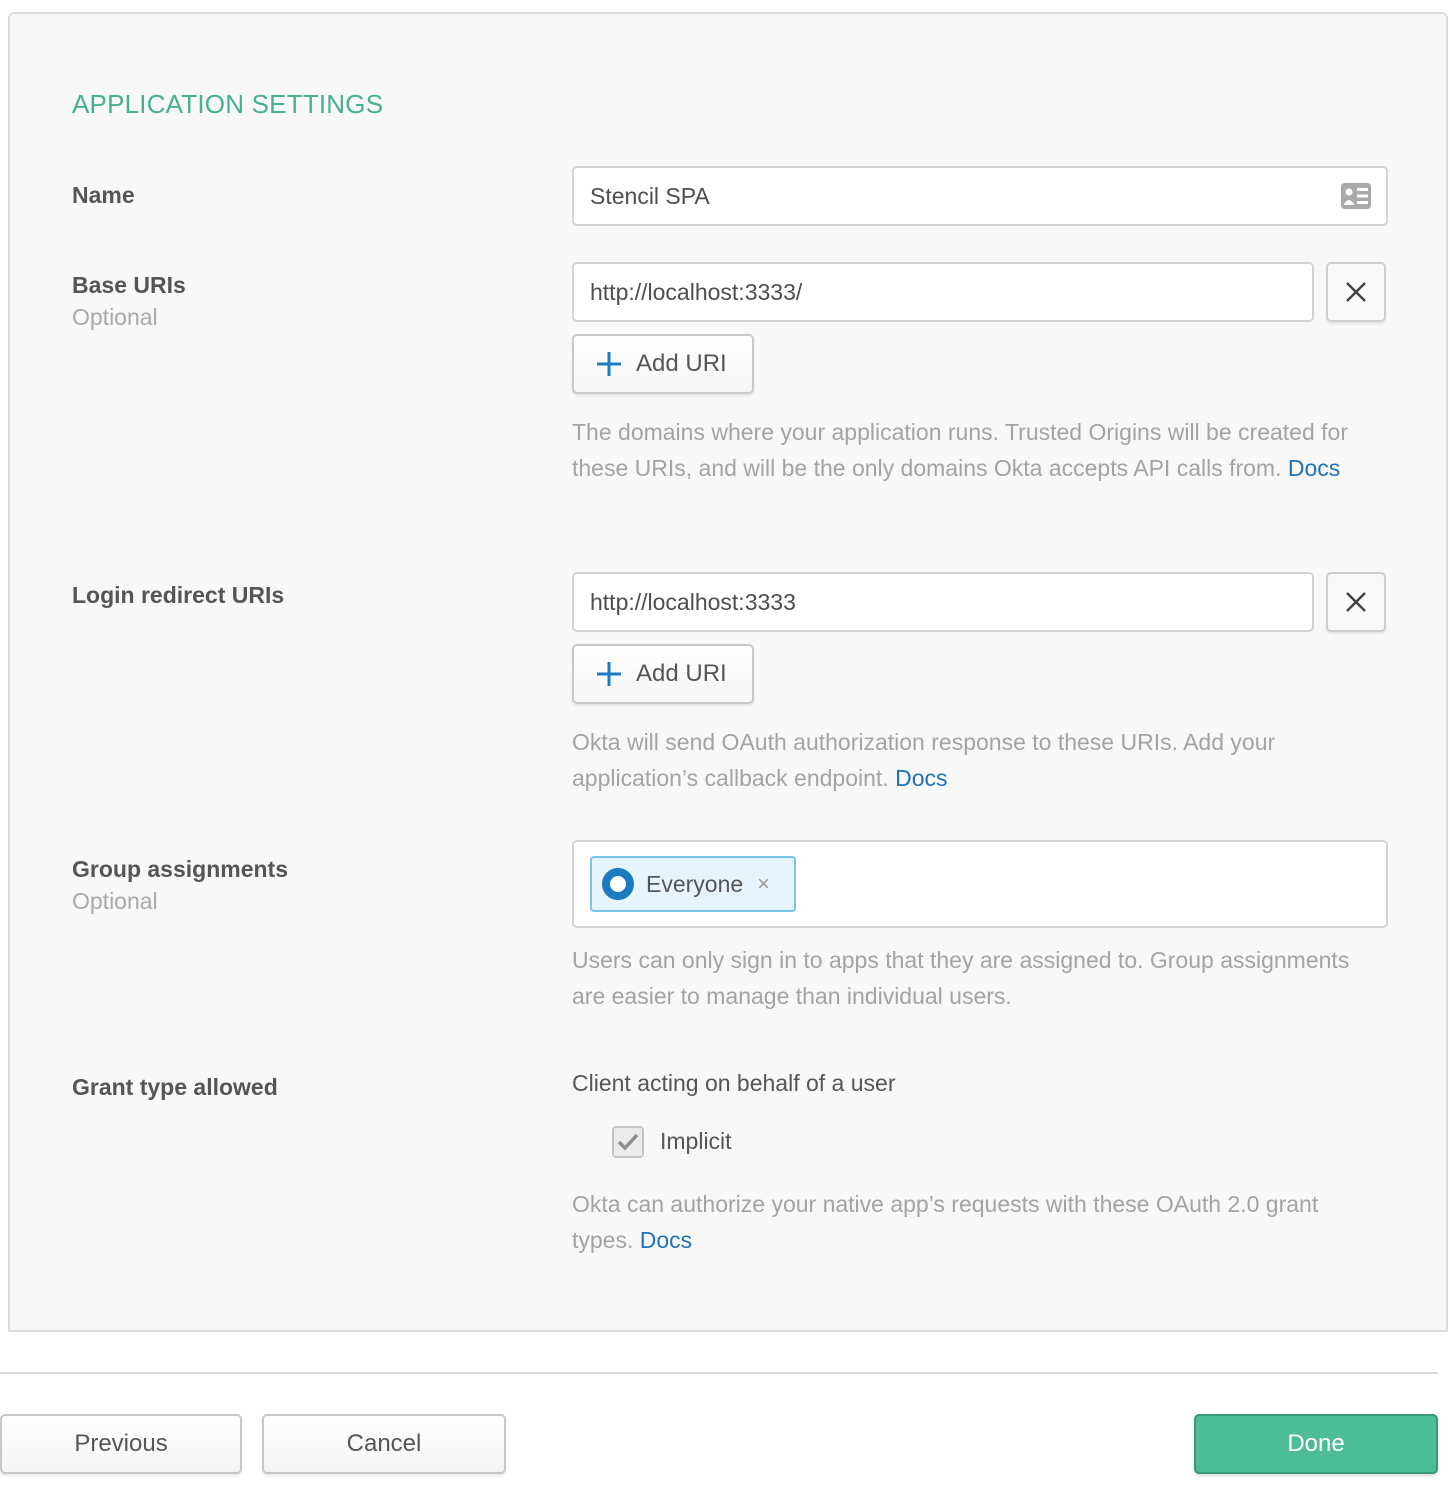 The image size is (1456, 1490). Describe the element at coordinates (763, 884) in the screenshot. I see `remove-group-icon: ×` at that location.